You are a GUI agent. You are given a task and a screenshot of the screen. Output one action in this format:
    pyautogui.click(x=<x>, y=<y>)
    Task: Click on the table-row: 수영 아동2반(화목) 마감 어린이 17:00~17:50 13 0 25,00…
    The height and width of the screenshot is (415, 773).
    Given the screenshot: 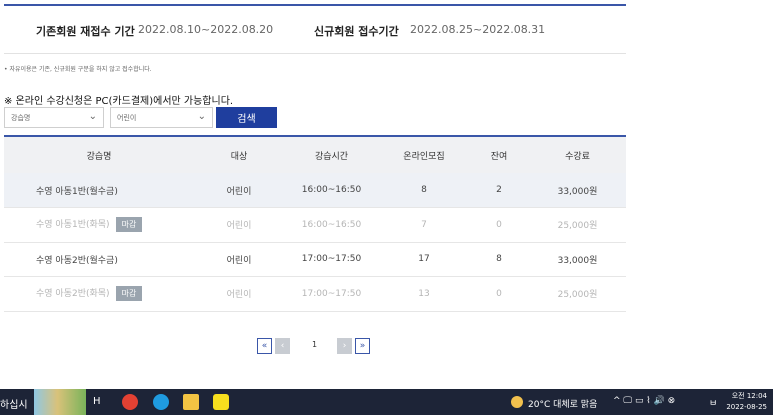 What is the action you would take?
    pyautogui.click(x=315, y=294)
    